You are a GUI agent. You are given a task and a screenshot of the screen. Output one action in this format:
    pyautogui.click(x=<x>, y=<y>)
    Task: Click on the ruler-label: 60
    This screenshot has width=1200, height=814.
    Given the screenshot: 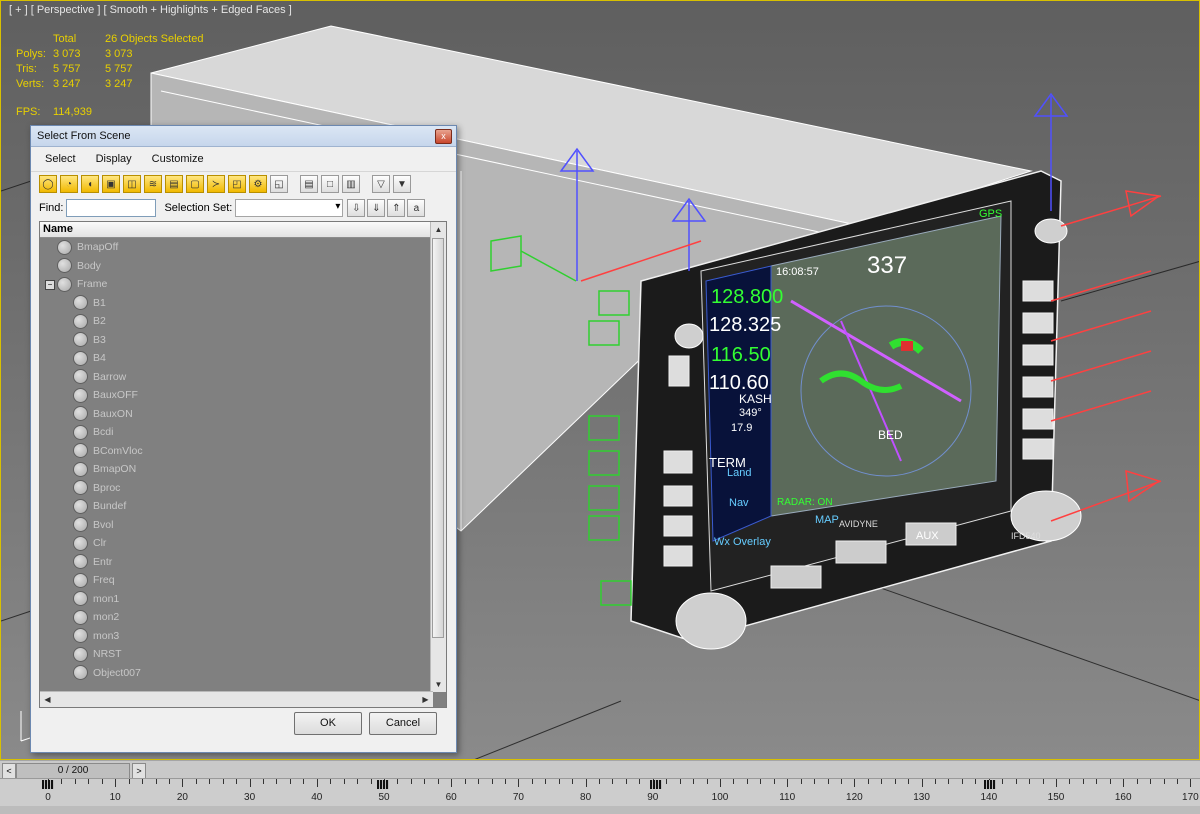 What is the action you would take?
    pyautogui.click(x=451, y=797)
    